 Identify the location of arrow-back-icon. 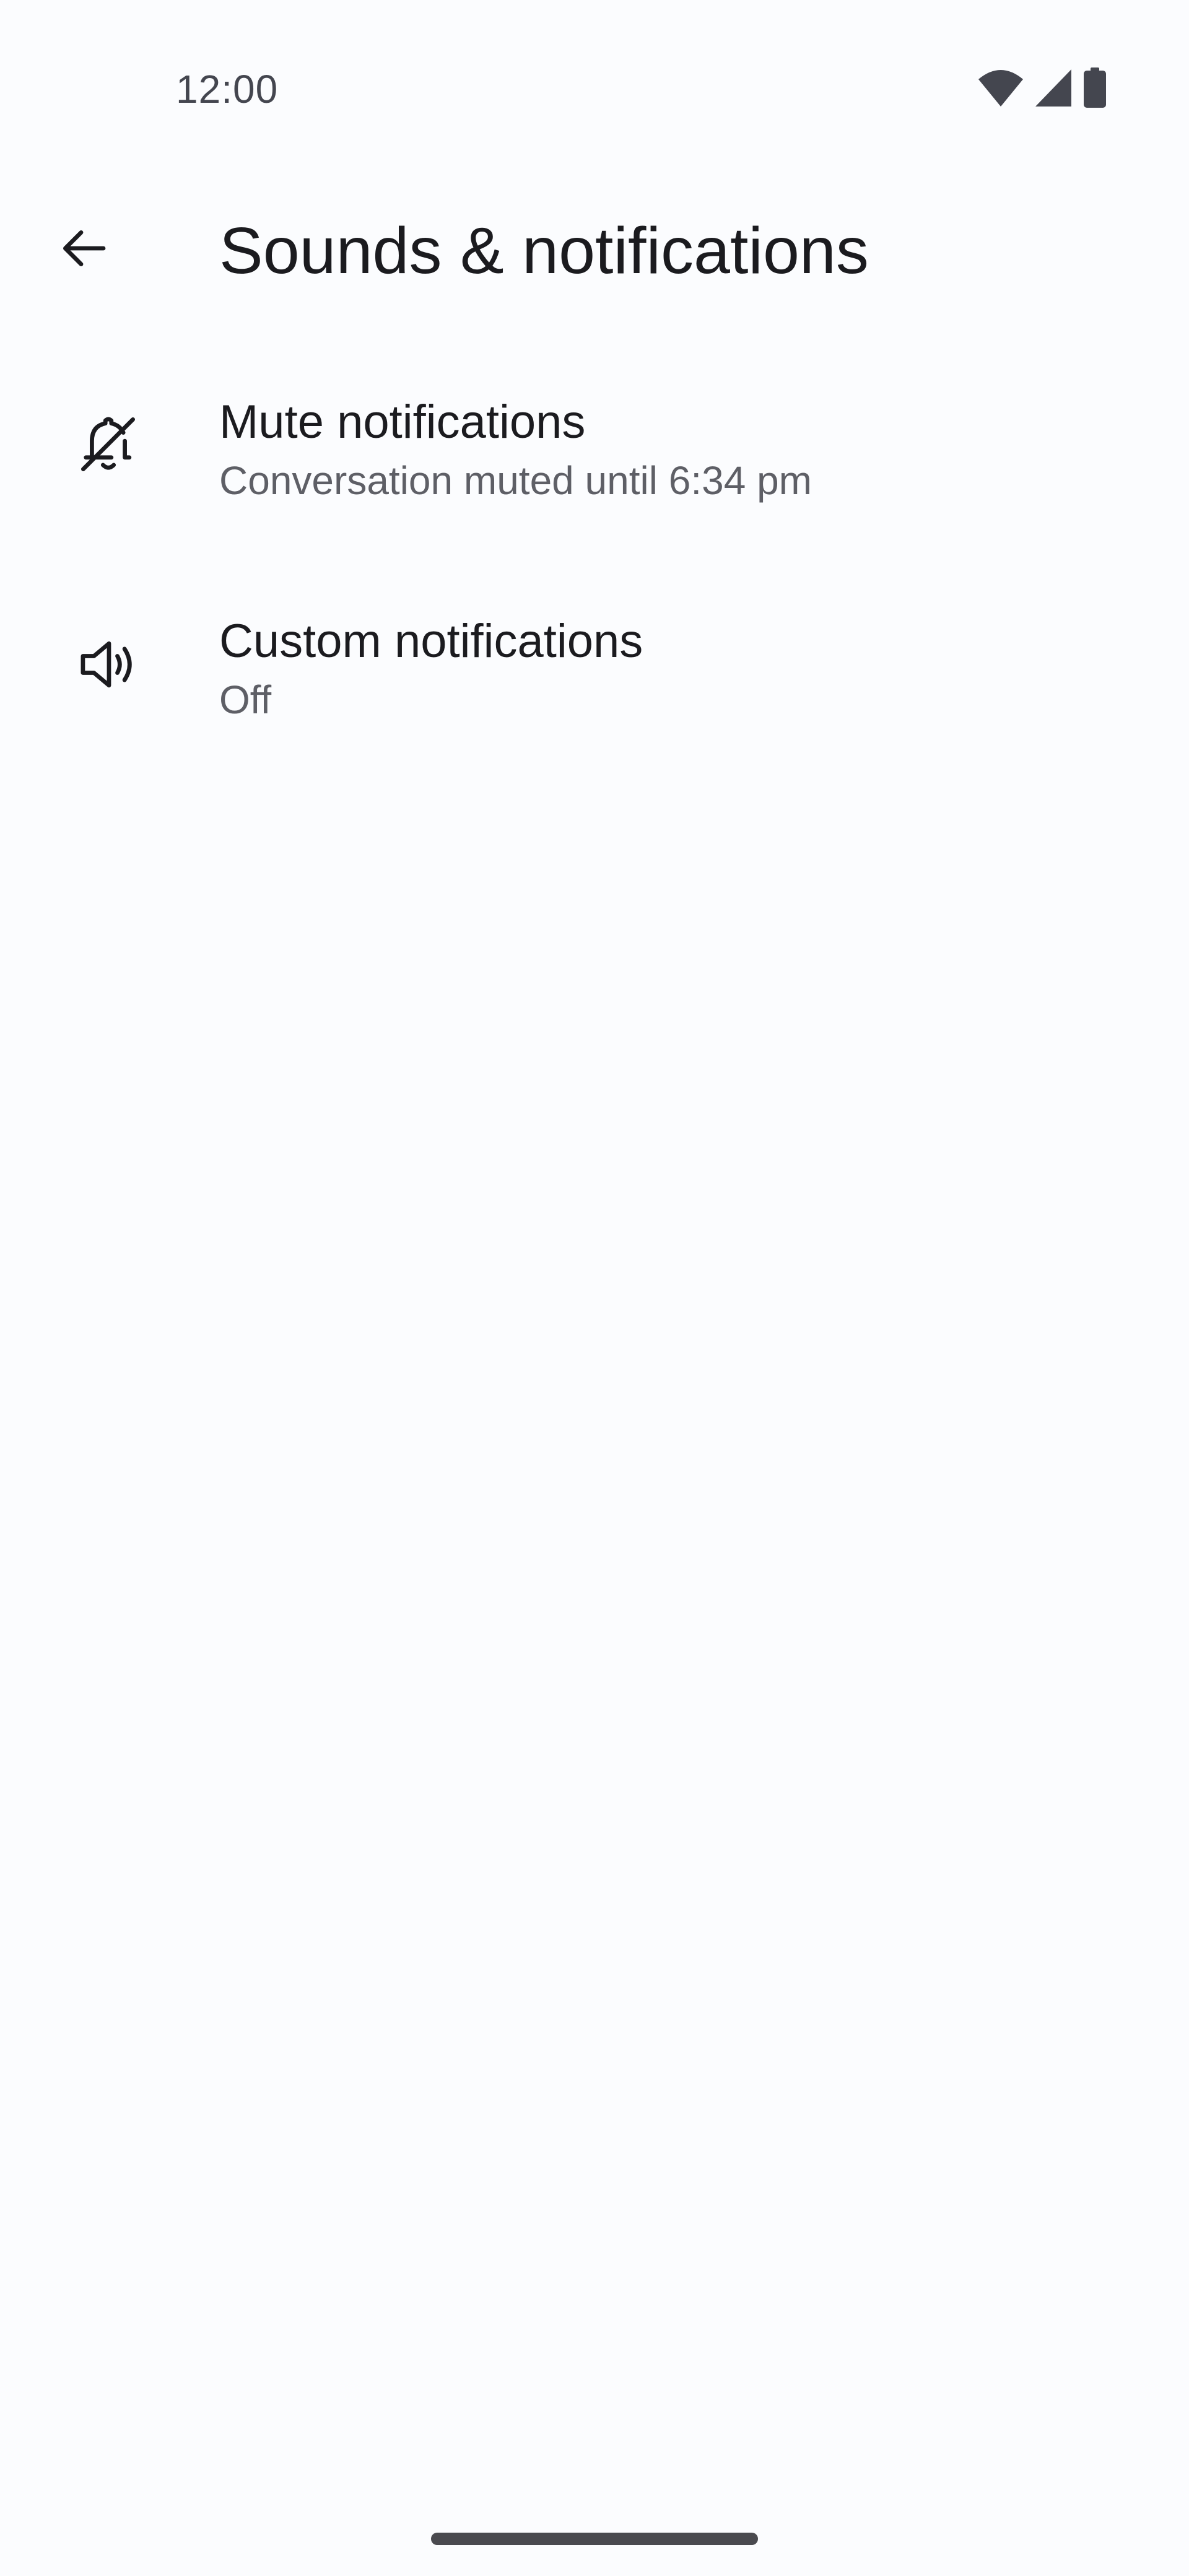
(83, 250).